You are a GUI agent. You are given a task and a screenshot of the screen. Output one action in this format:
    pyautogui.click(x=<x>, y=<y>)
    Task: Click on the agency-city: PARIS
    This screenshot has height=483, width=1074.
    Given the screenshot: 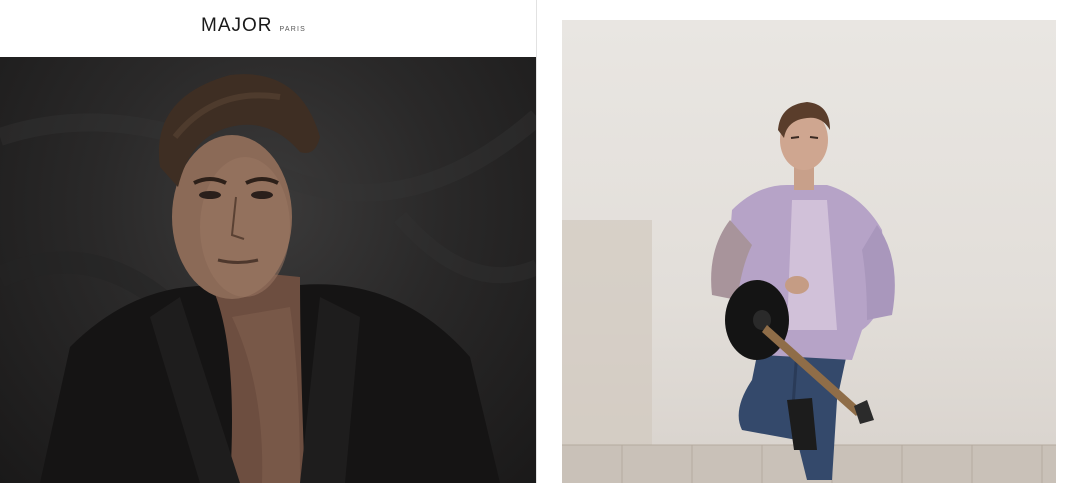 What is the action you would take?
    pyautogui.click(x=292, y=29)
    